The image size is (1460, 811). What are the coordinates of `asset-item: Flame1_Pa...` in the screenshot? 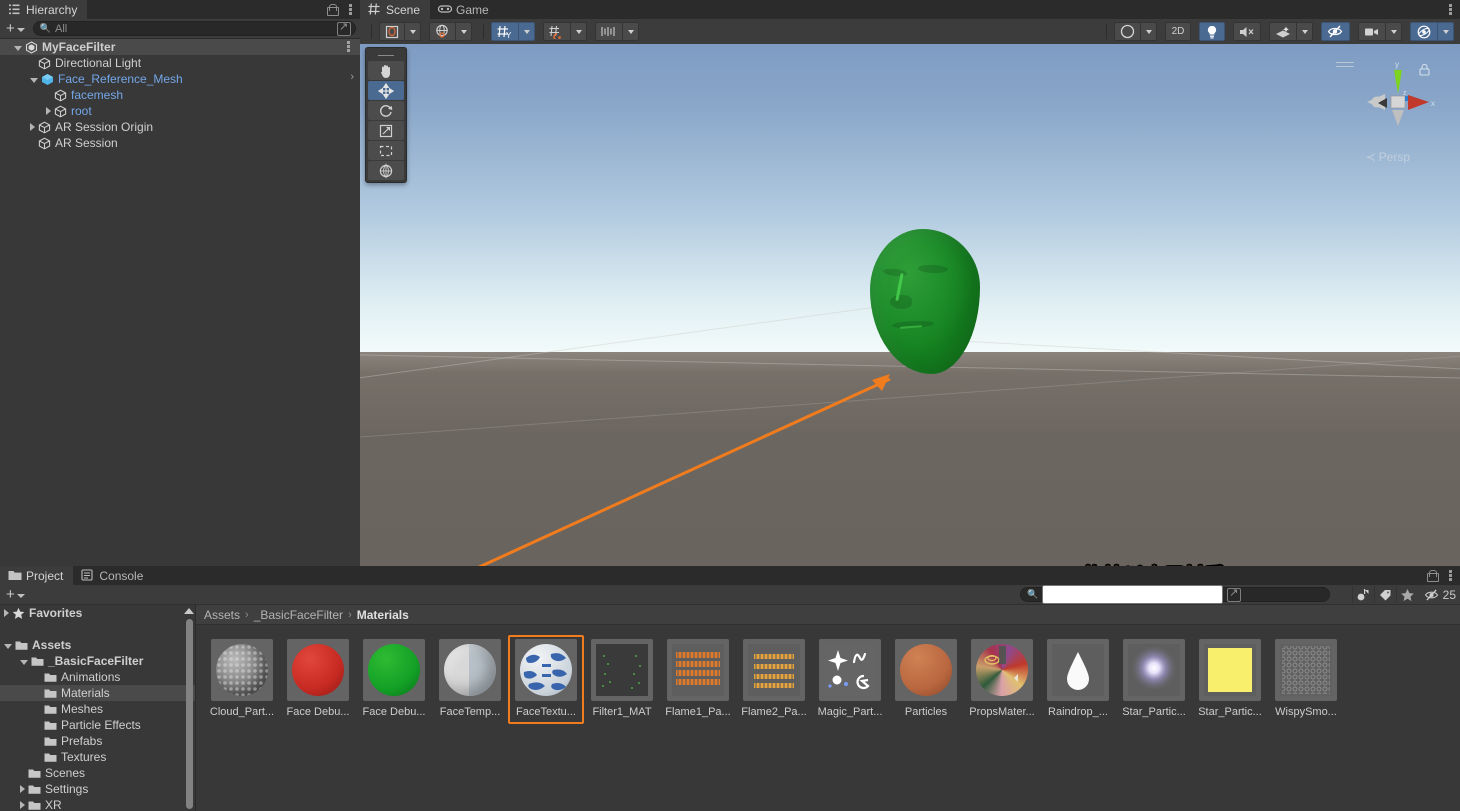 It's located at (698, 679).